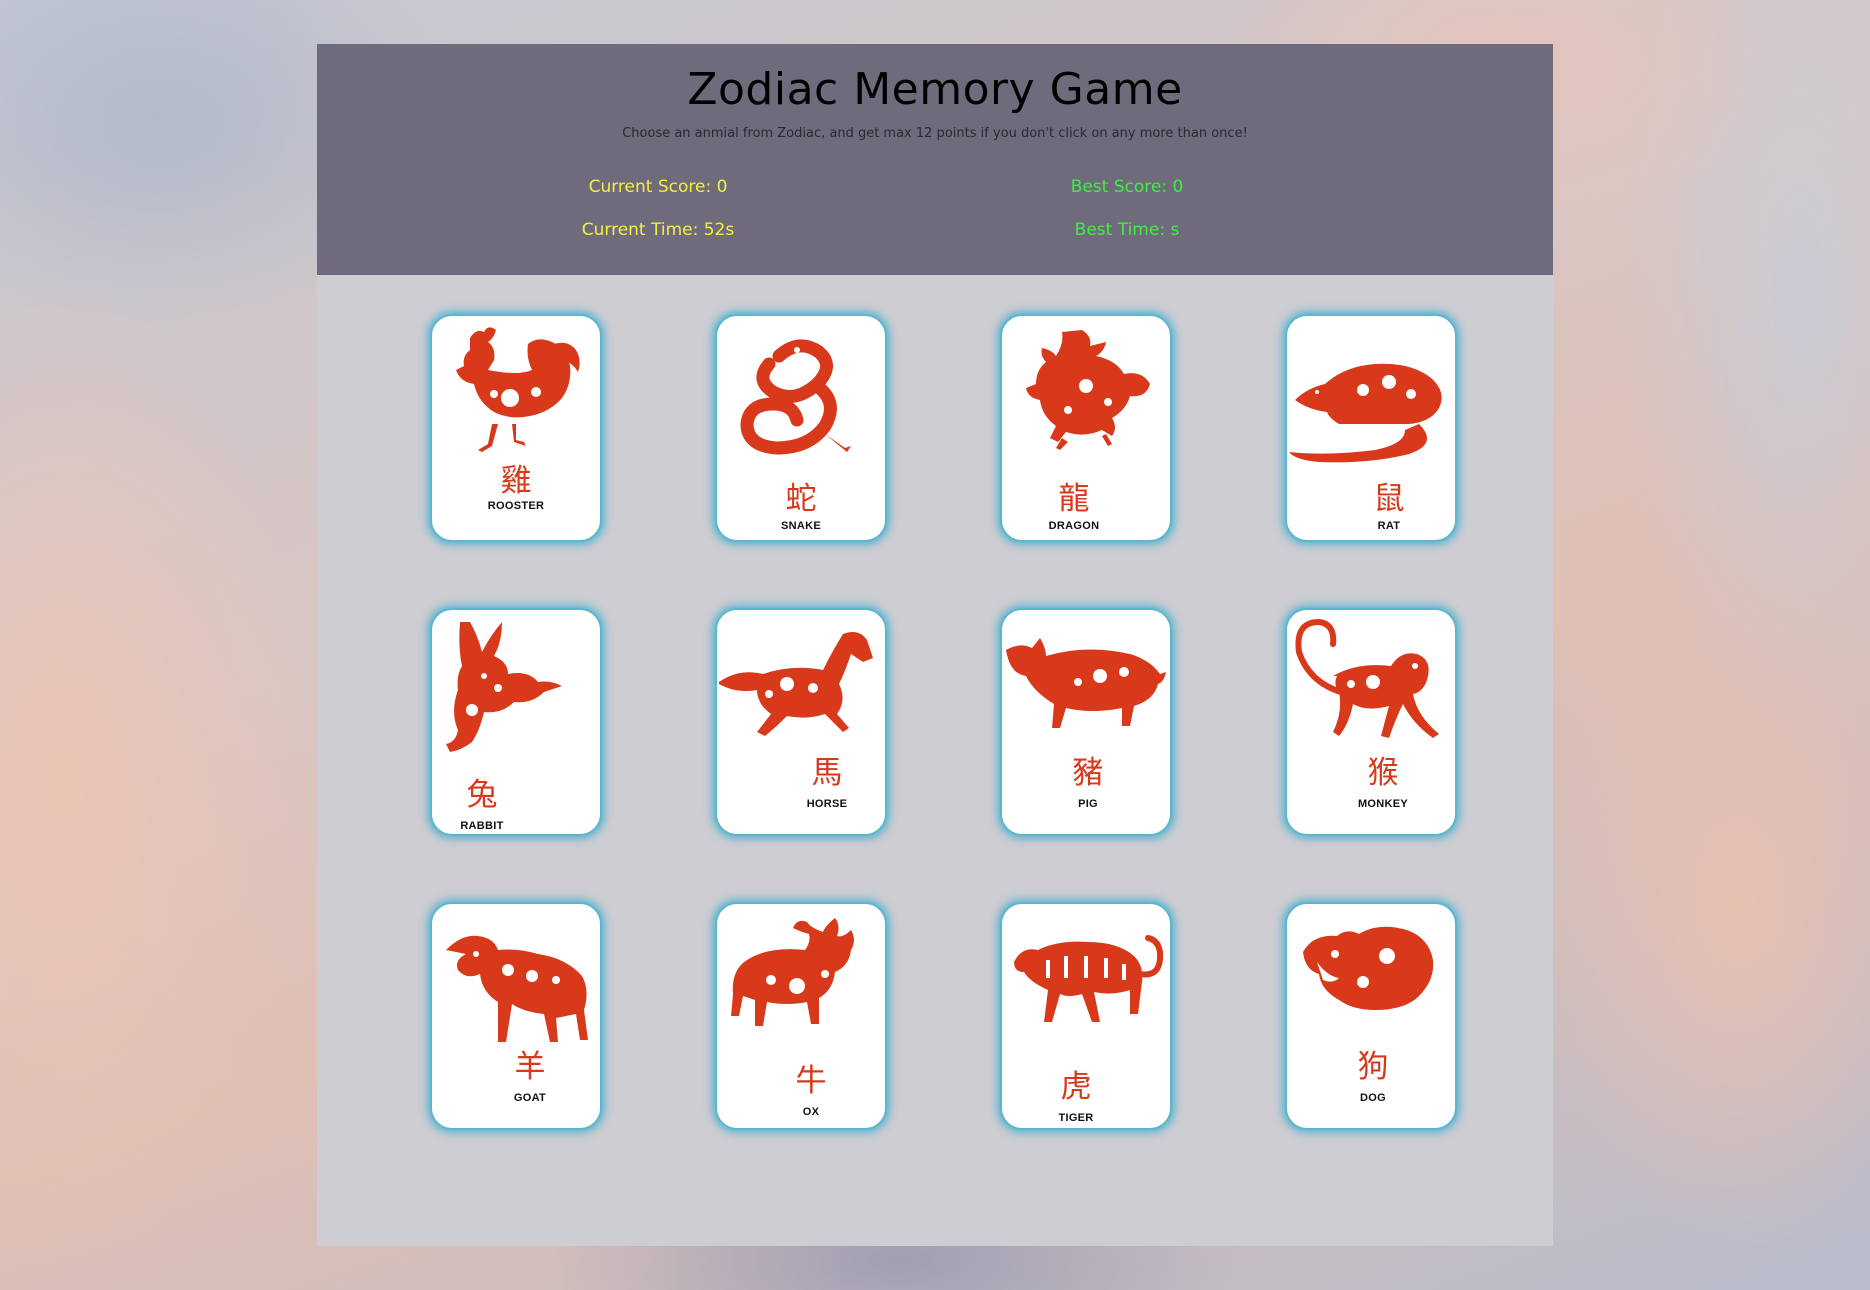 This screenshot has width=1870, height=1290. I want to click on card-tiger: 虎 TIGER, so click(1086, 1016).